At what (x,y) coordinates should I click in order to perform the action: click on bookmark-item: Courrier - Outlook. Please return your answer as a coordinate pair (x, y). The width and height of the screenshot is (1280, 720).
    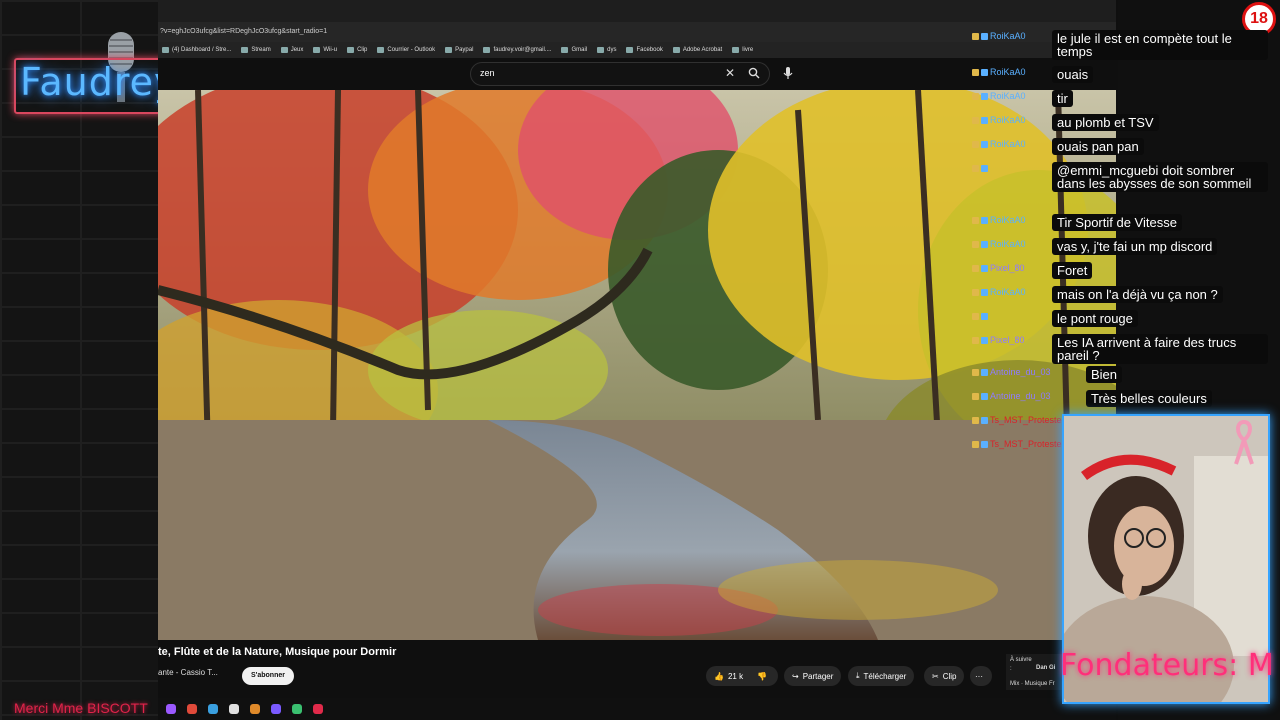
    Looking at the image, I should click on (406, 50).